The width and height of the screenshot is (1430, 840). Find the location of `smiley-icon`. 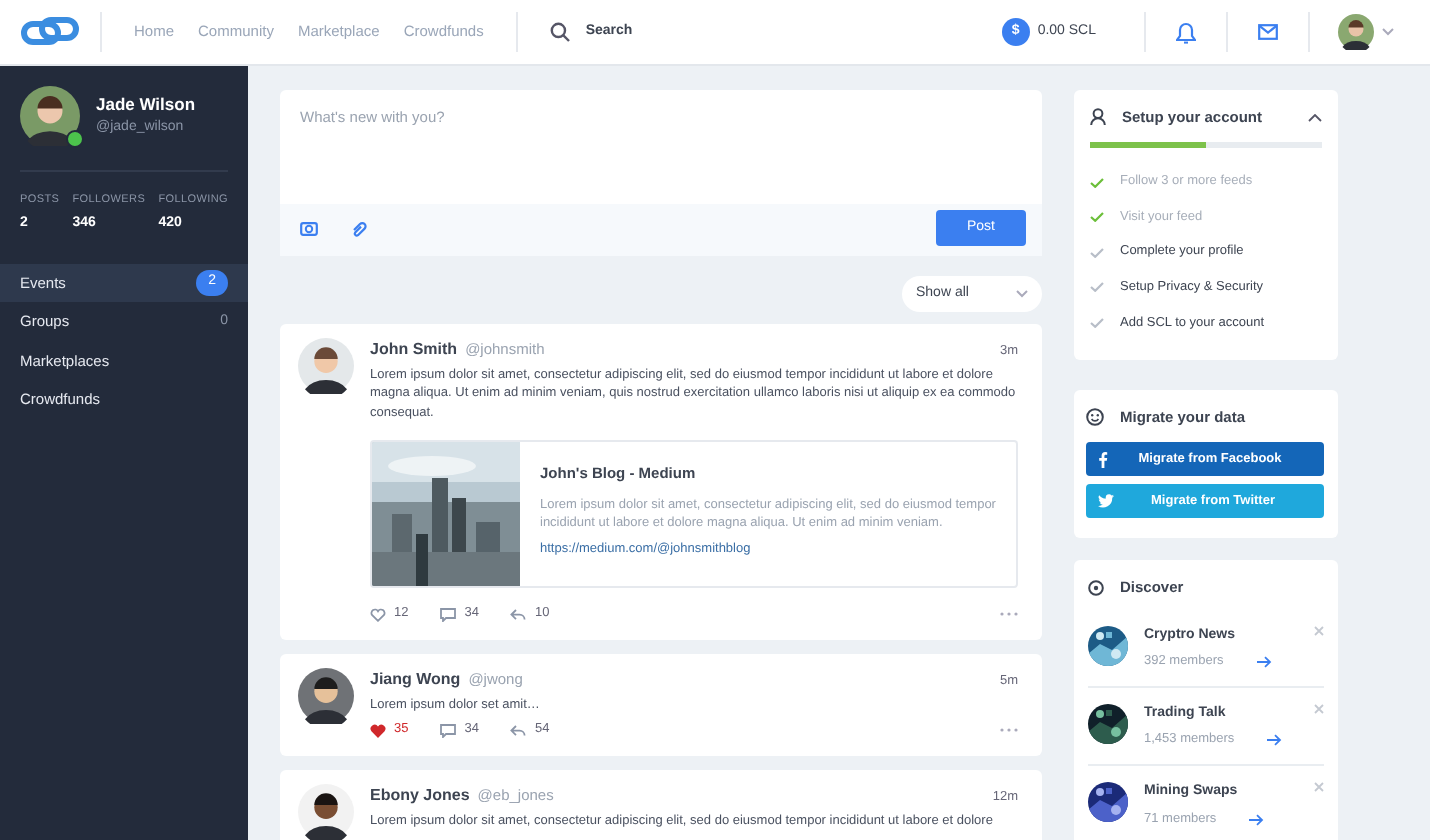

smiley-icon is located at coordinates (1095, 417).